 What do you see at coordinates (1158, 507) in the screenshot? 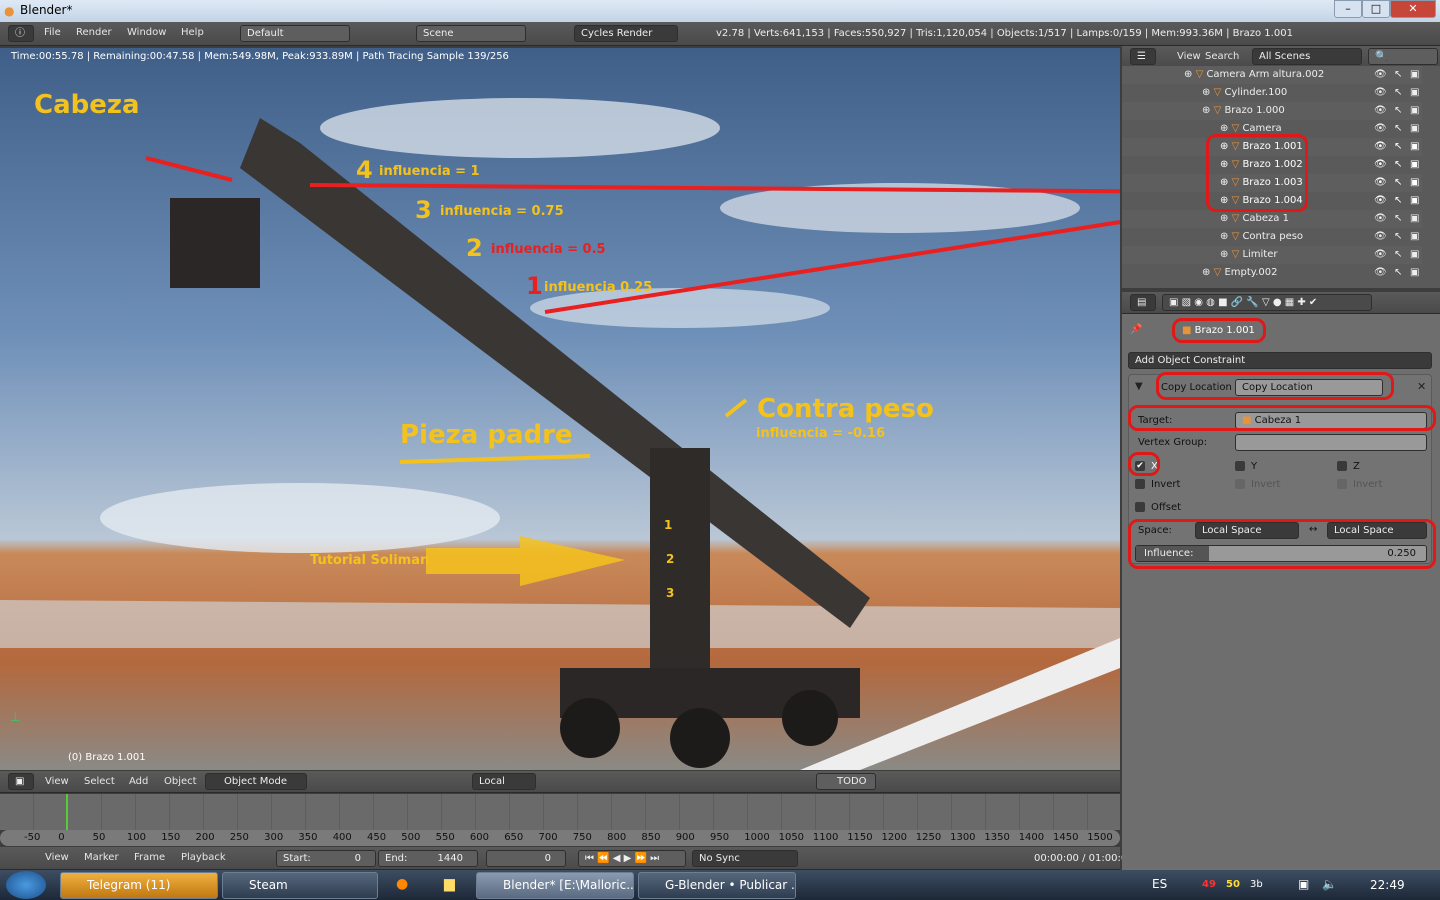
I see `offset-checkbox: Offset` at bounding box center [1158, 507].